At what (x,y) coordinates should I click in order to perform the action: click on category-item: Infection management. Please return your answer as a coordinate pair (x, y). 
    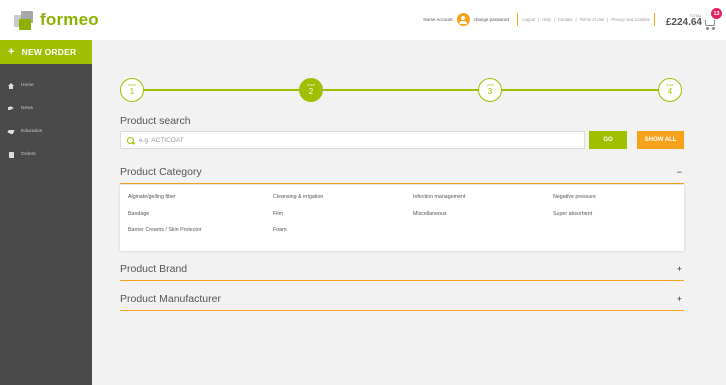
    Looking at the image, I should click on (483, 202).